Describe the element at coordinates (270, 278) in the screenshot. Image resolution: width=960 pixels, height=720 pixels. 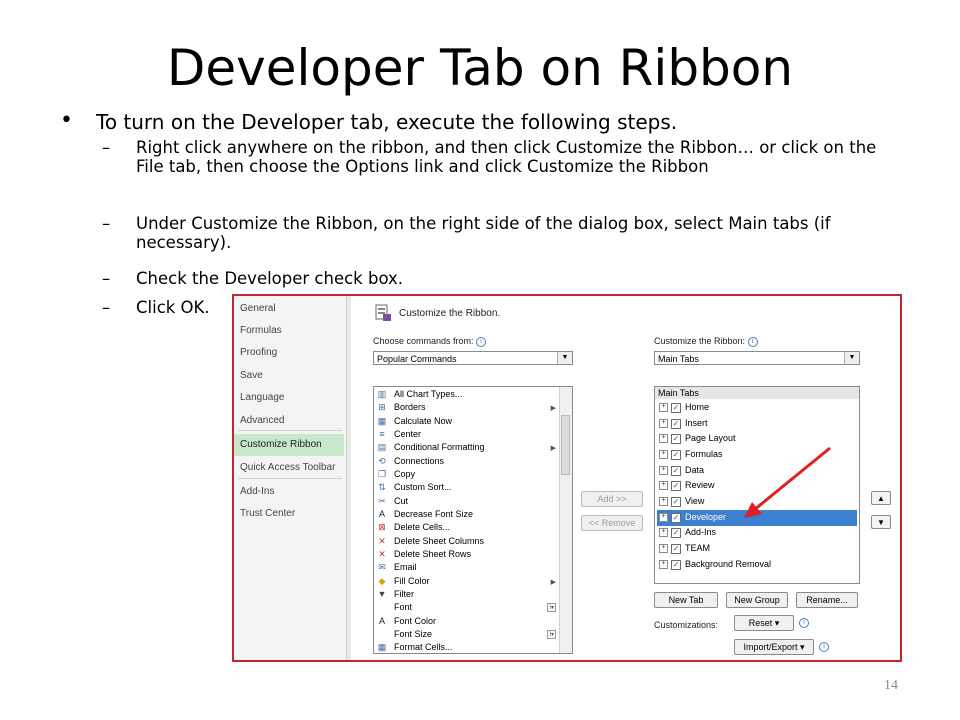
I see `step-text: Check the Developer check box.` at that location.